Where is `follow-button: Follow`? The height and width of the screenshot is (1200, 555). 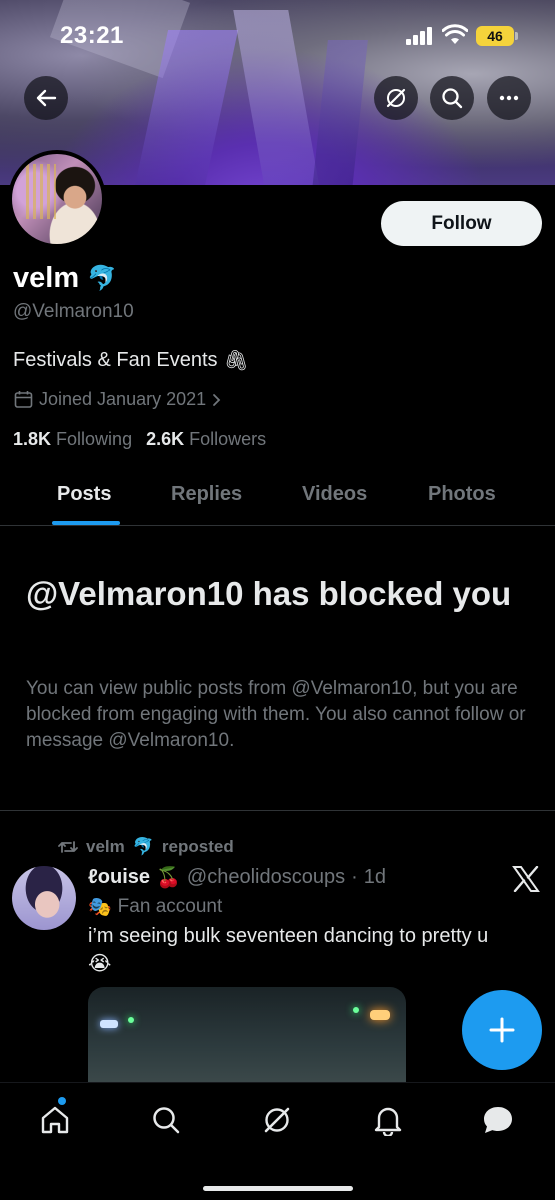
follow-button: Follow is located at coordinates (461, 223).